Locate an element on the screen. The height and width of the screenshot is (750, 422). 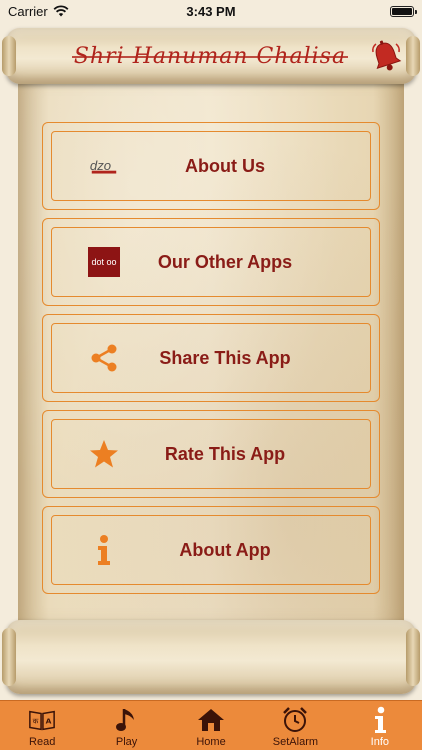
share-icon is located at coordinates (104, 358).